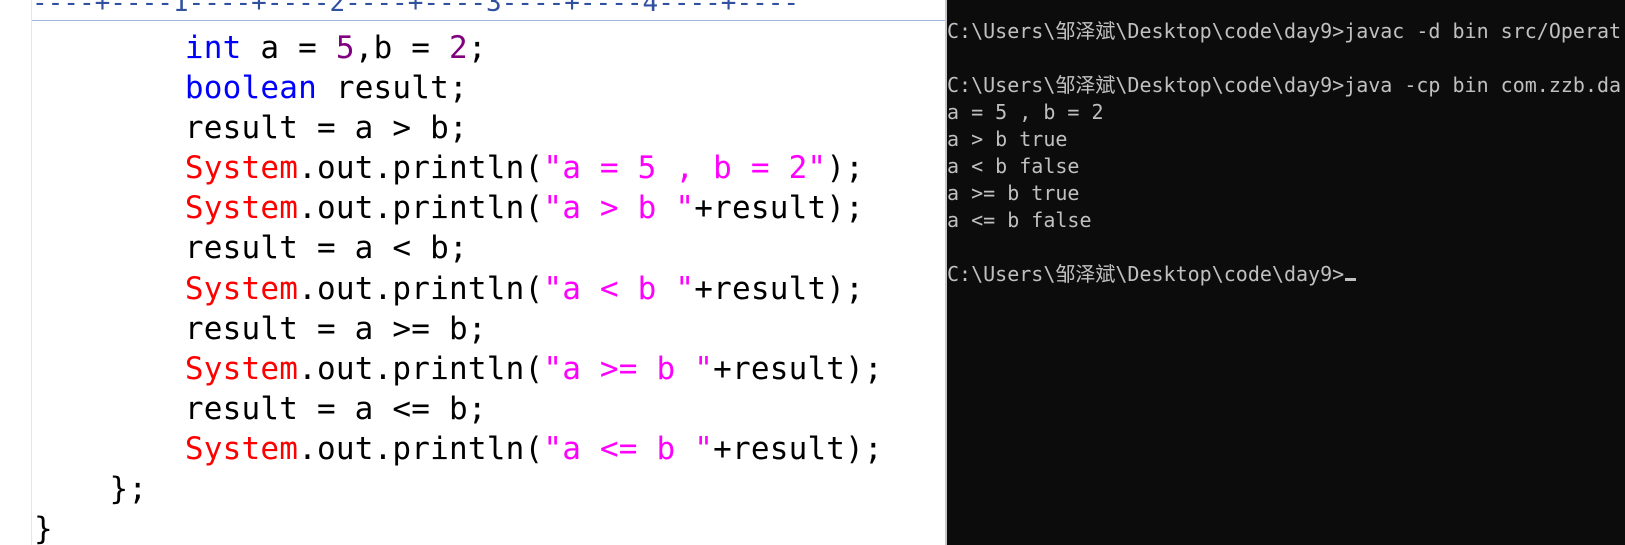 This screenshot has height=545, width=1625. I want to click on terminal-line: a < b false, so click(1284, 166).